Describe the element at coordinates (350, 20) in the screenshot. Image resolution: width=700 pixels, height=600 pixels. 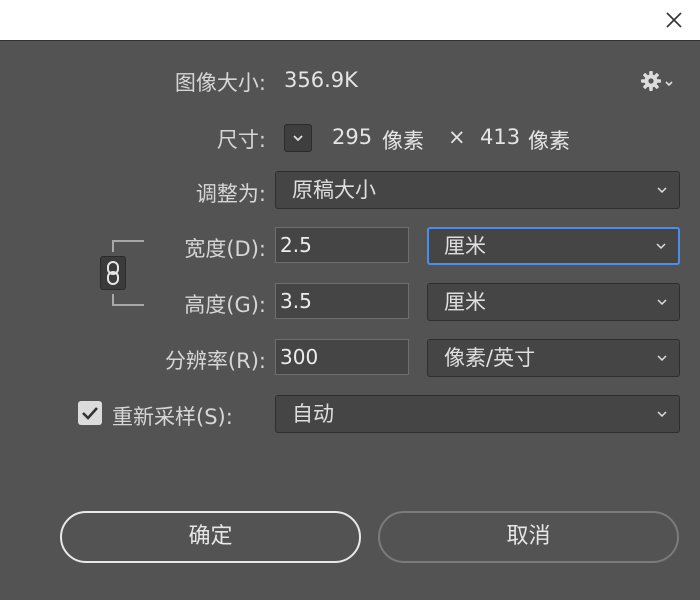
I see `title-bar` at that location.